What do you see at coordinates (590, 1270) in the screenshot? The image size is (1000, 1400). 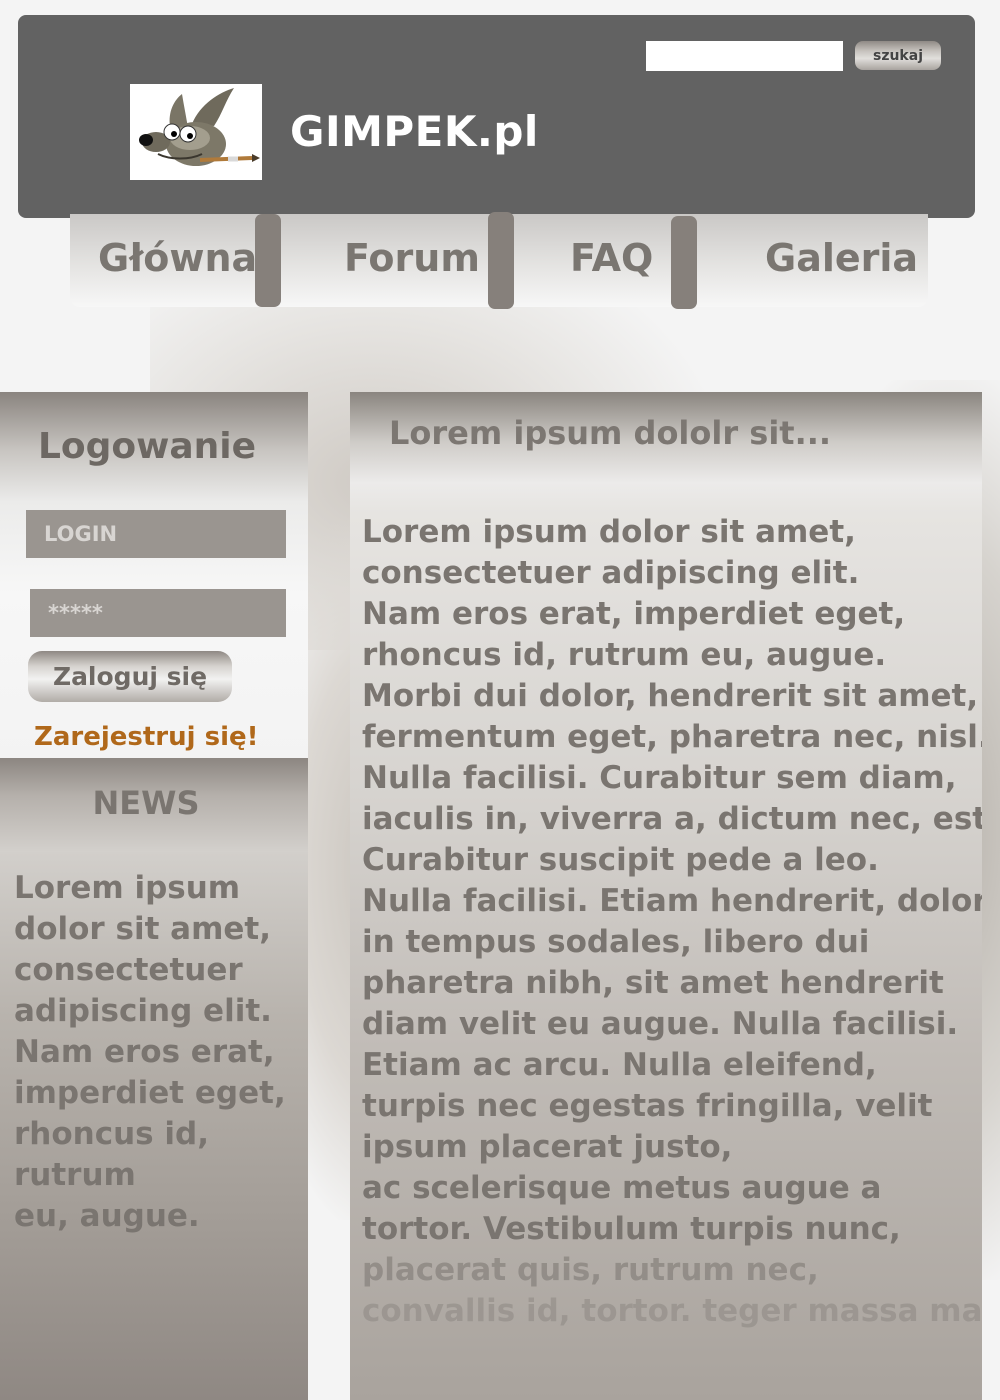 I see `content-line: placerat quis, rutrum nec,` at bounding box center [590, 1270].